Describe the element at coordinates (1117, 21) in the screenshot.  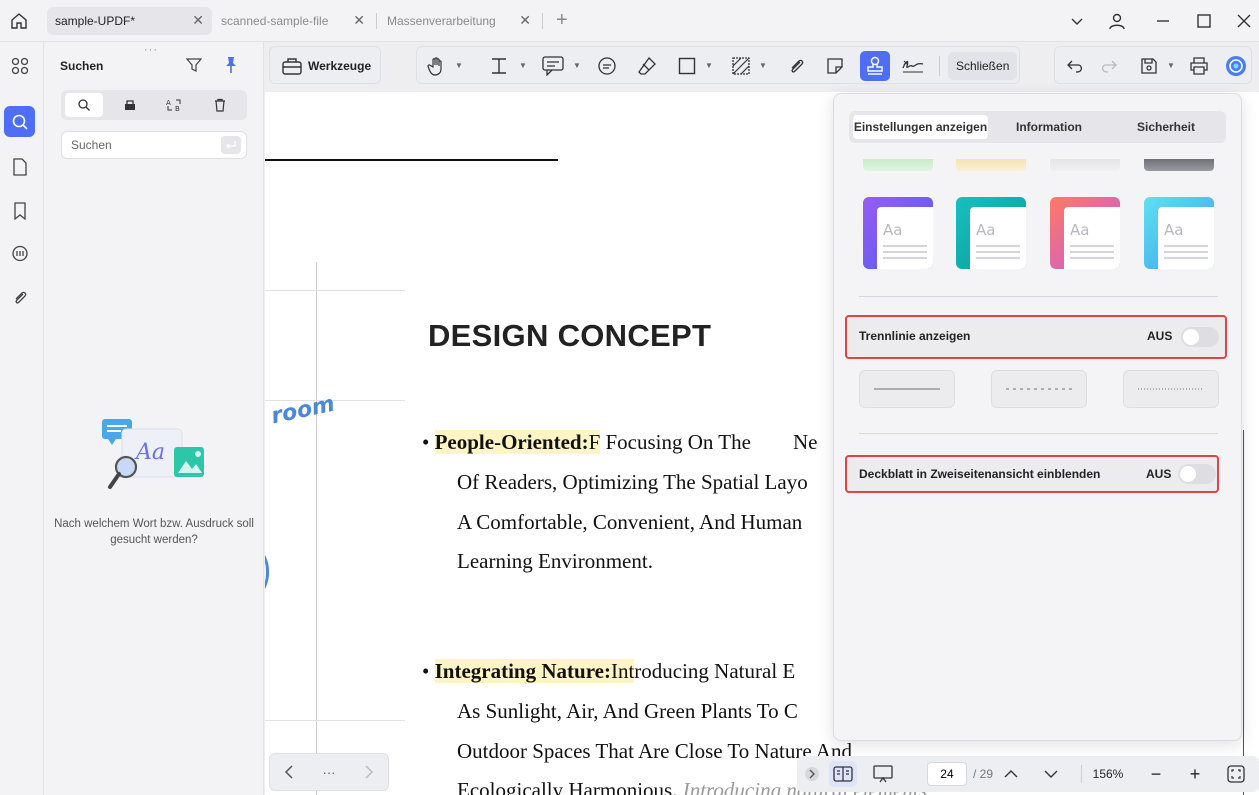
I see `account-icon` at that location.